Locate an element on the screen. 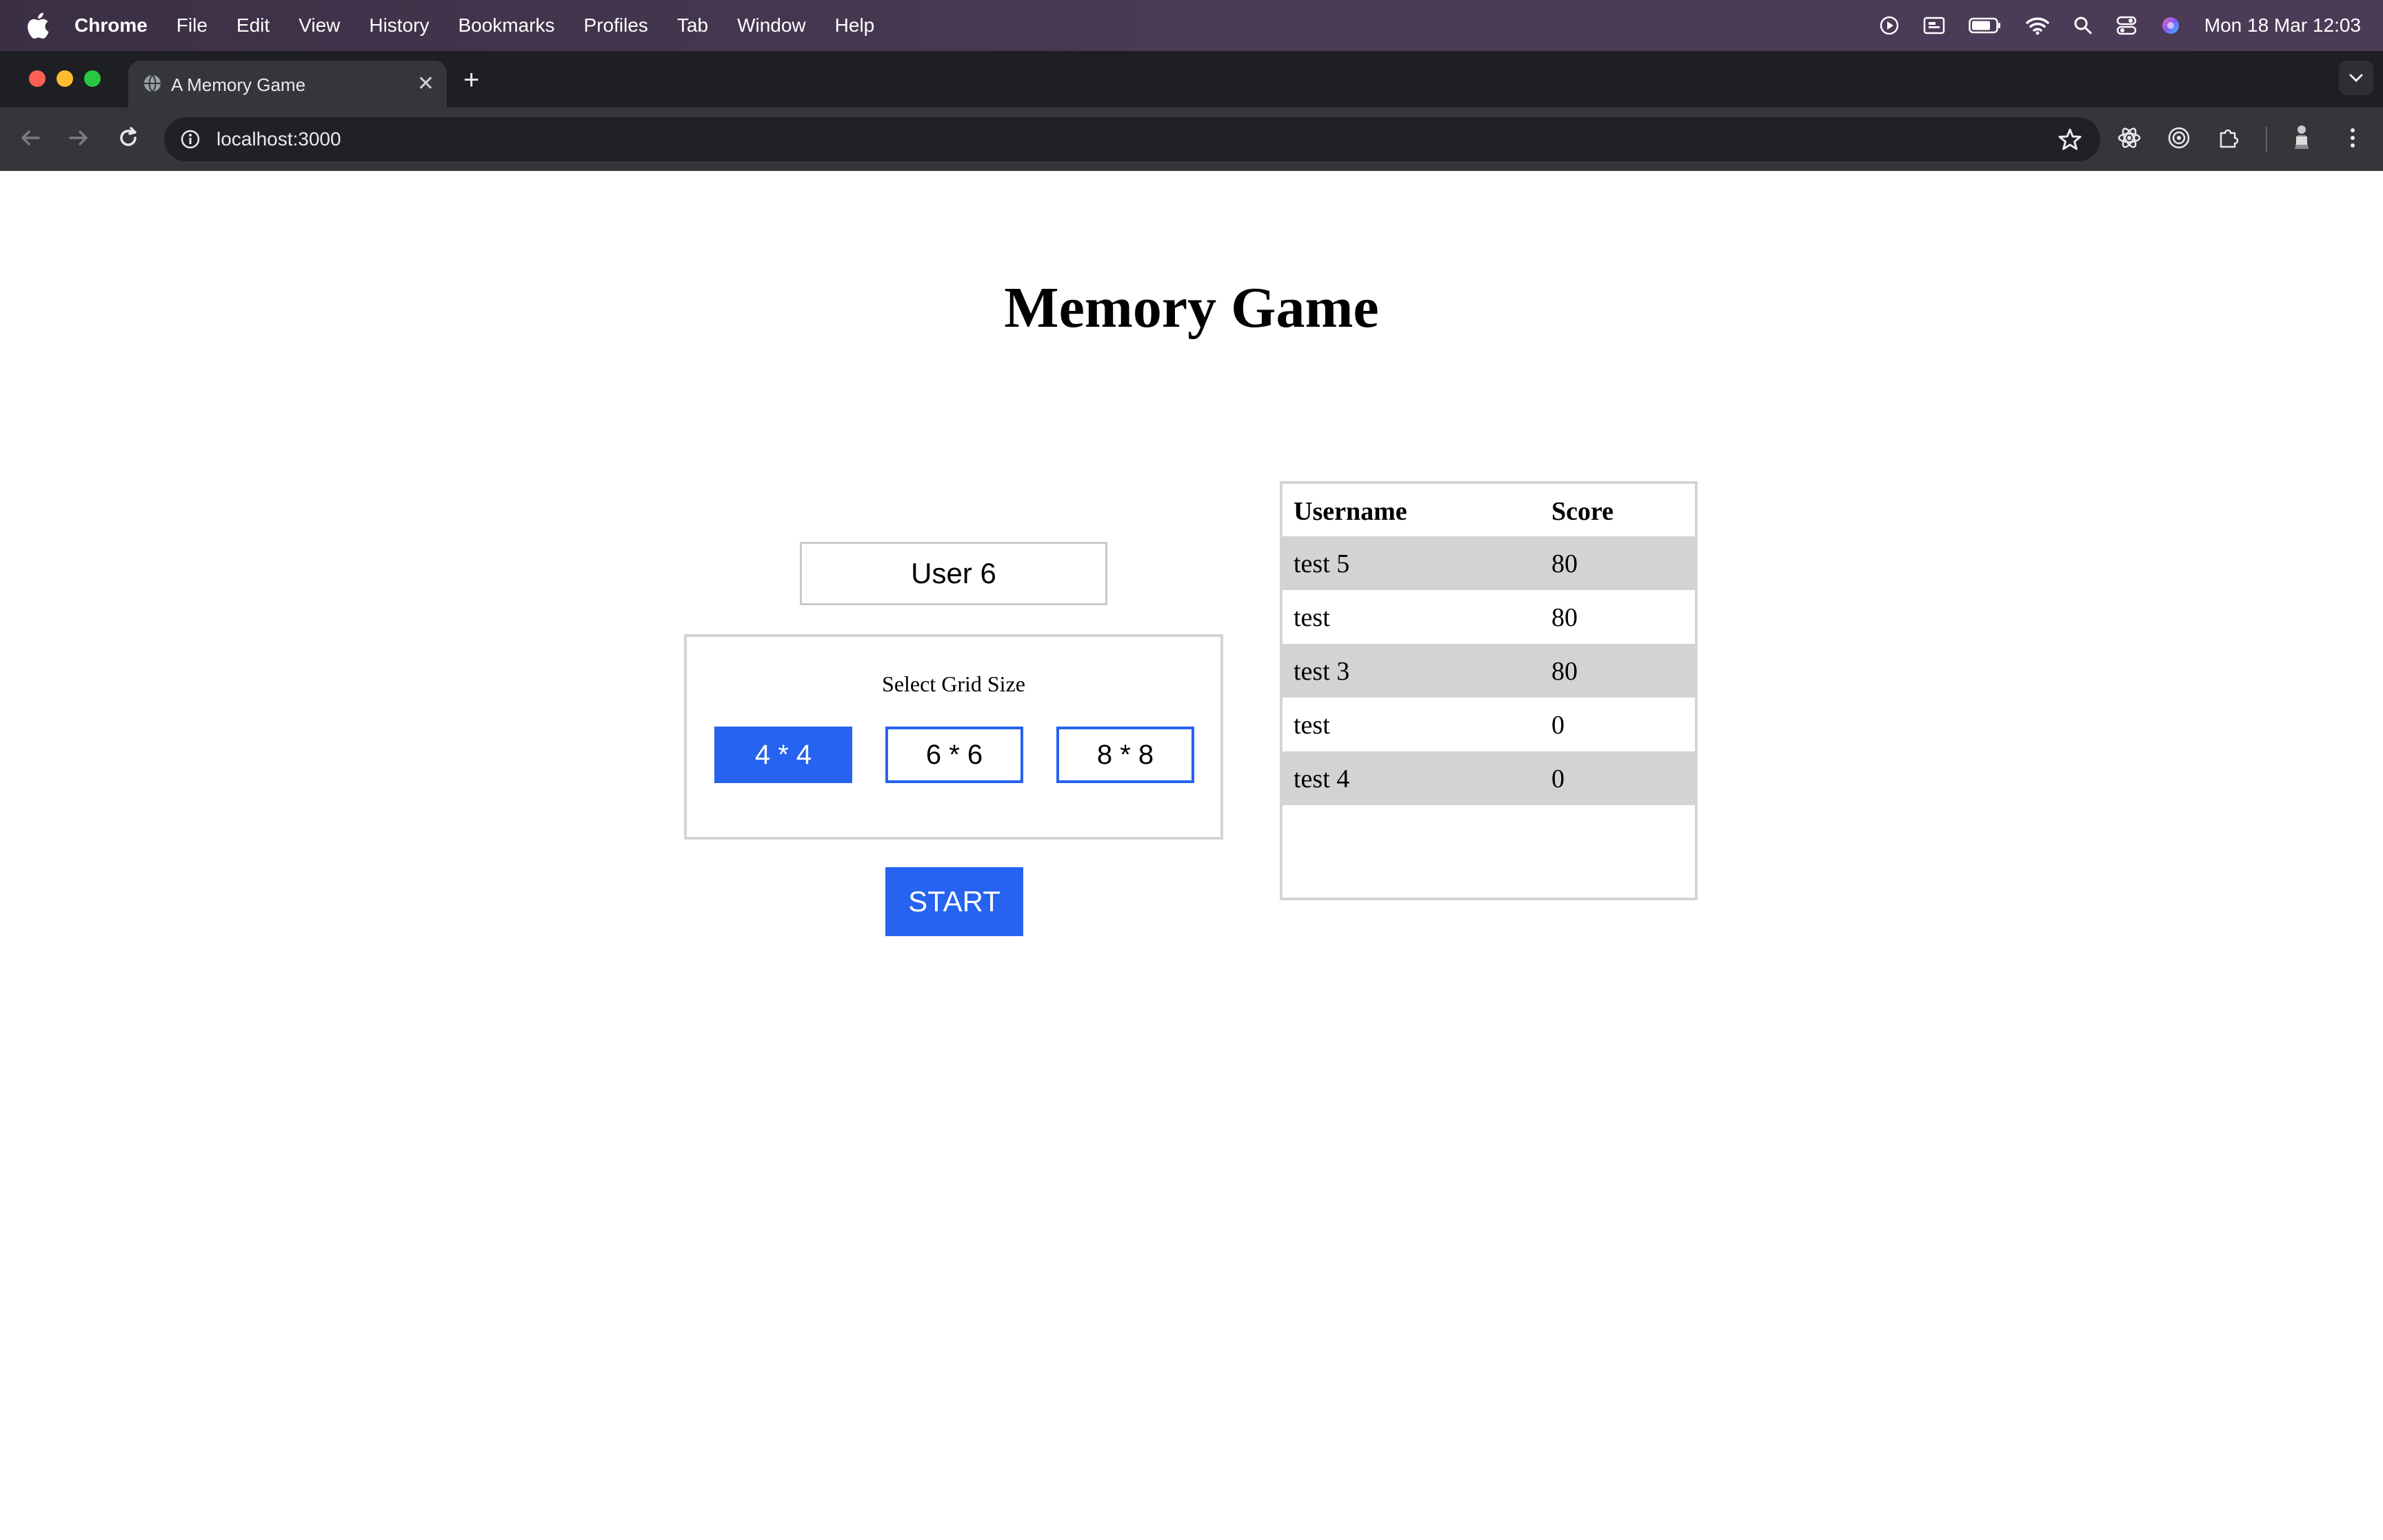 This screenshot has width=2383, height=1540. apple-logo-icon is located at coordinates (38, 26).